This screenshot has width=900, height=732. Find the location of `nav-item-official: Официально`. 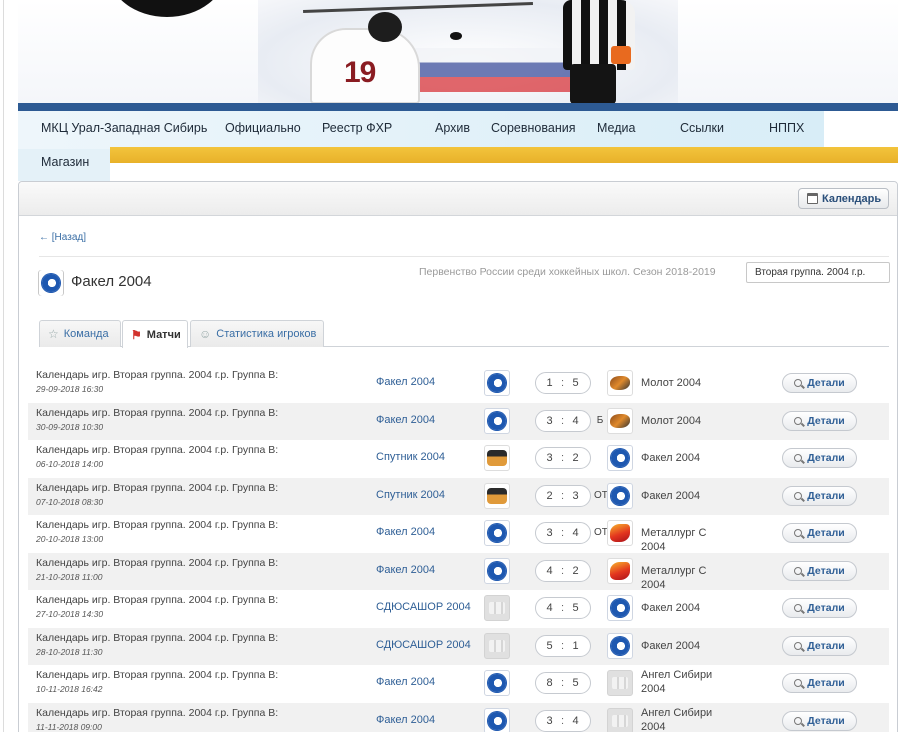

nav-item-official: Официально is located at coordinates (263, 128).